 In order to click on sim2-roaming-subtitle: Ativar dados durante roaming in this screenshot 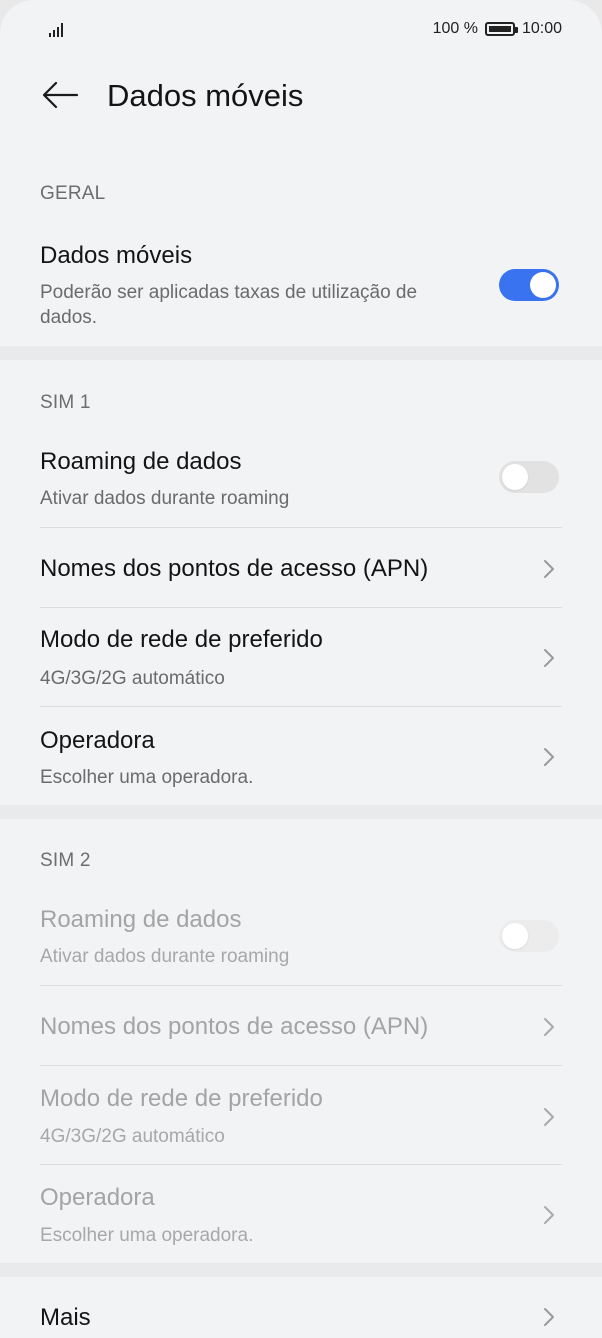, I will do `click(165, 956)`.